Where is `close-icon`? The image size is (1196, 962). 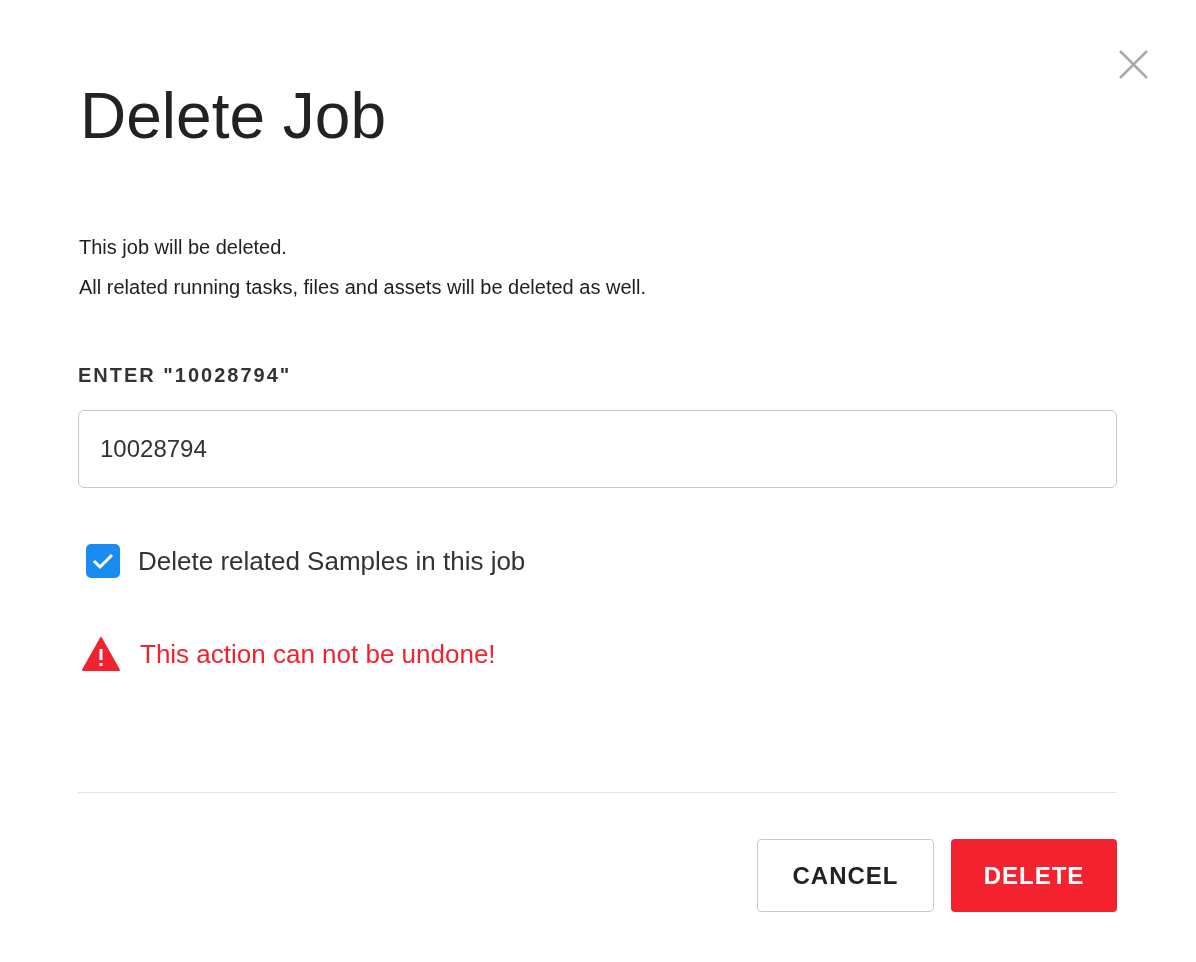 close-icon is located at coordinates (1133, 64).